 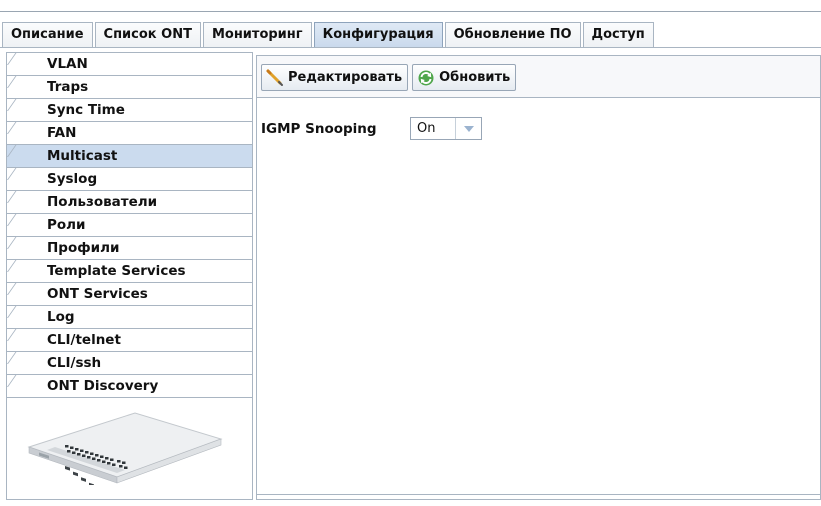 I want to click on sidebar-item-roles: Роли, so click(x=129, y=225).